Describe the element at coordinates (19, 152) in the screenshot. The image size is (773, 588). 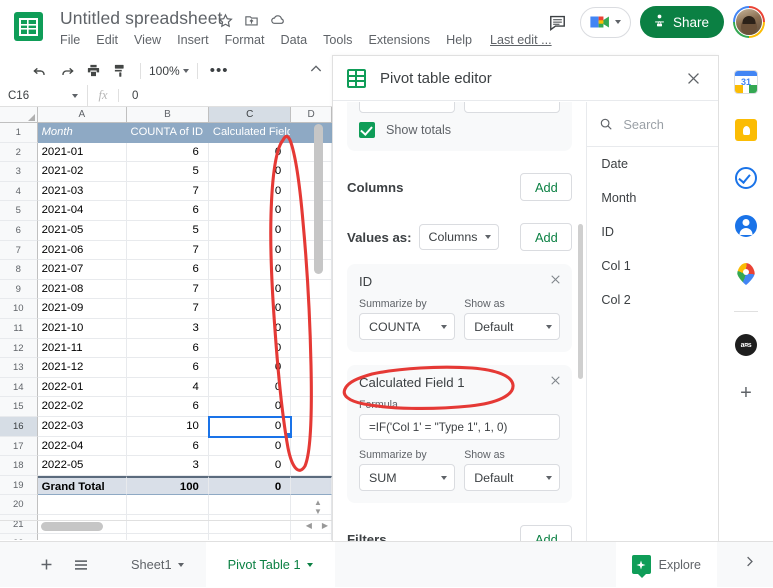
I see `row-header: 2` at that location.